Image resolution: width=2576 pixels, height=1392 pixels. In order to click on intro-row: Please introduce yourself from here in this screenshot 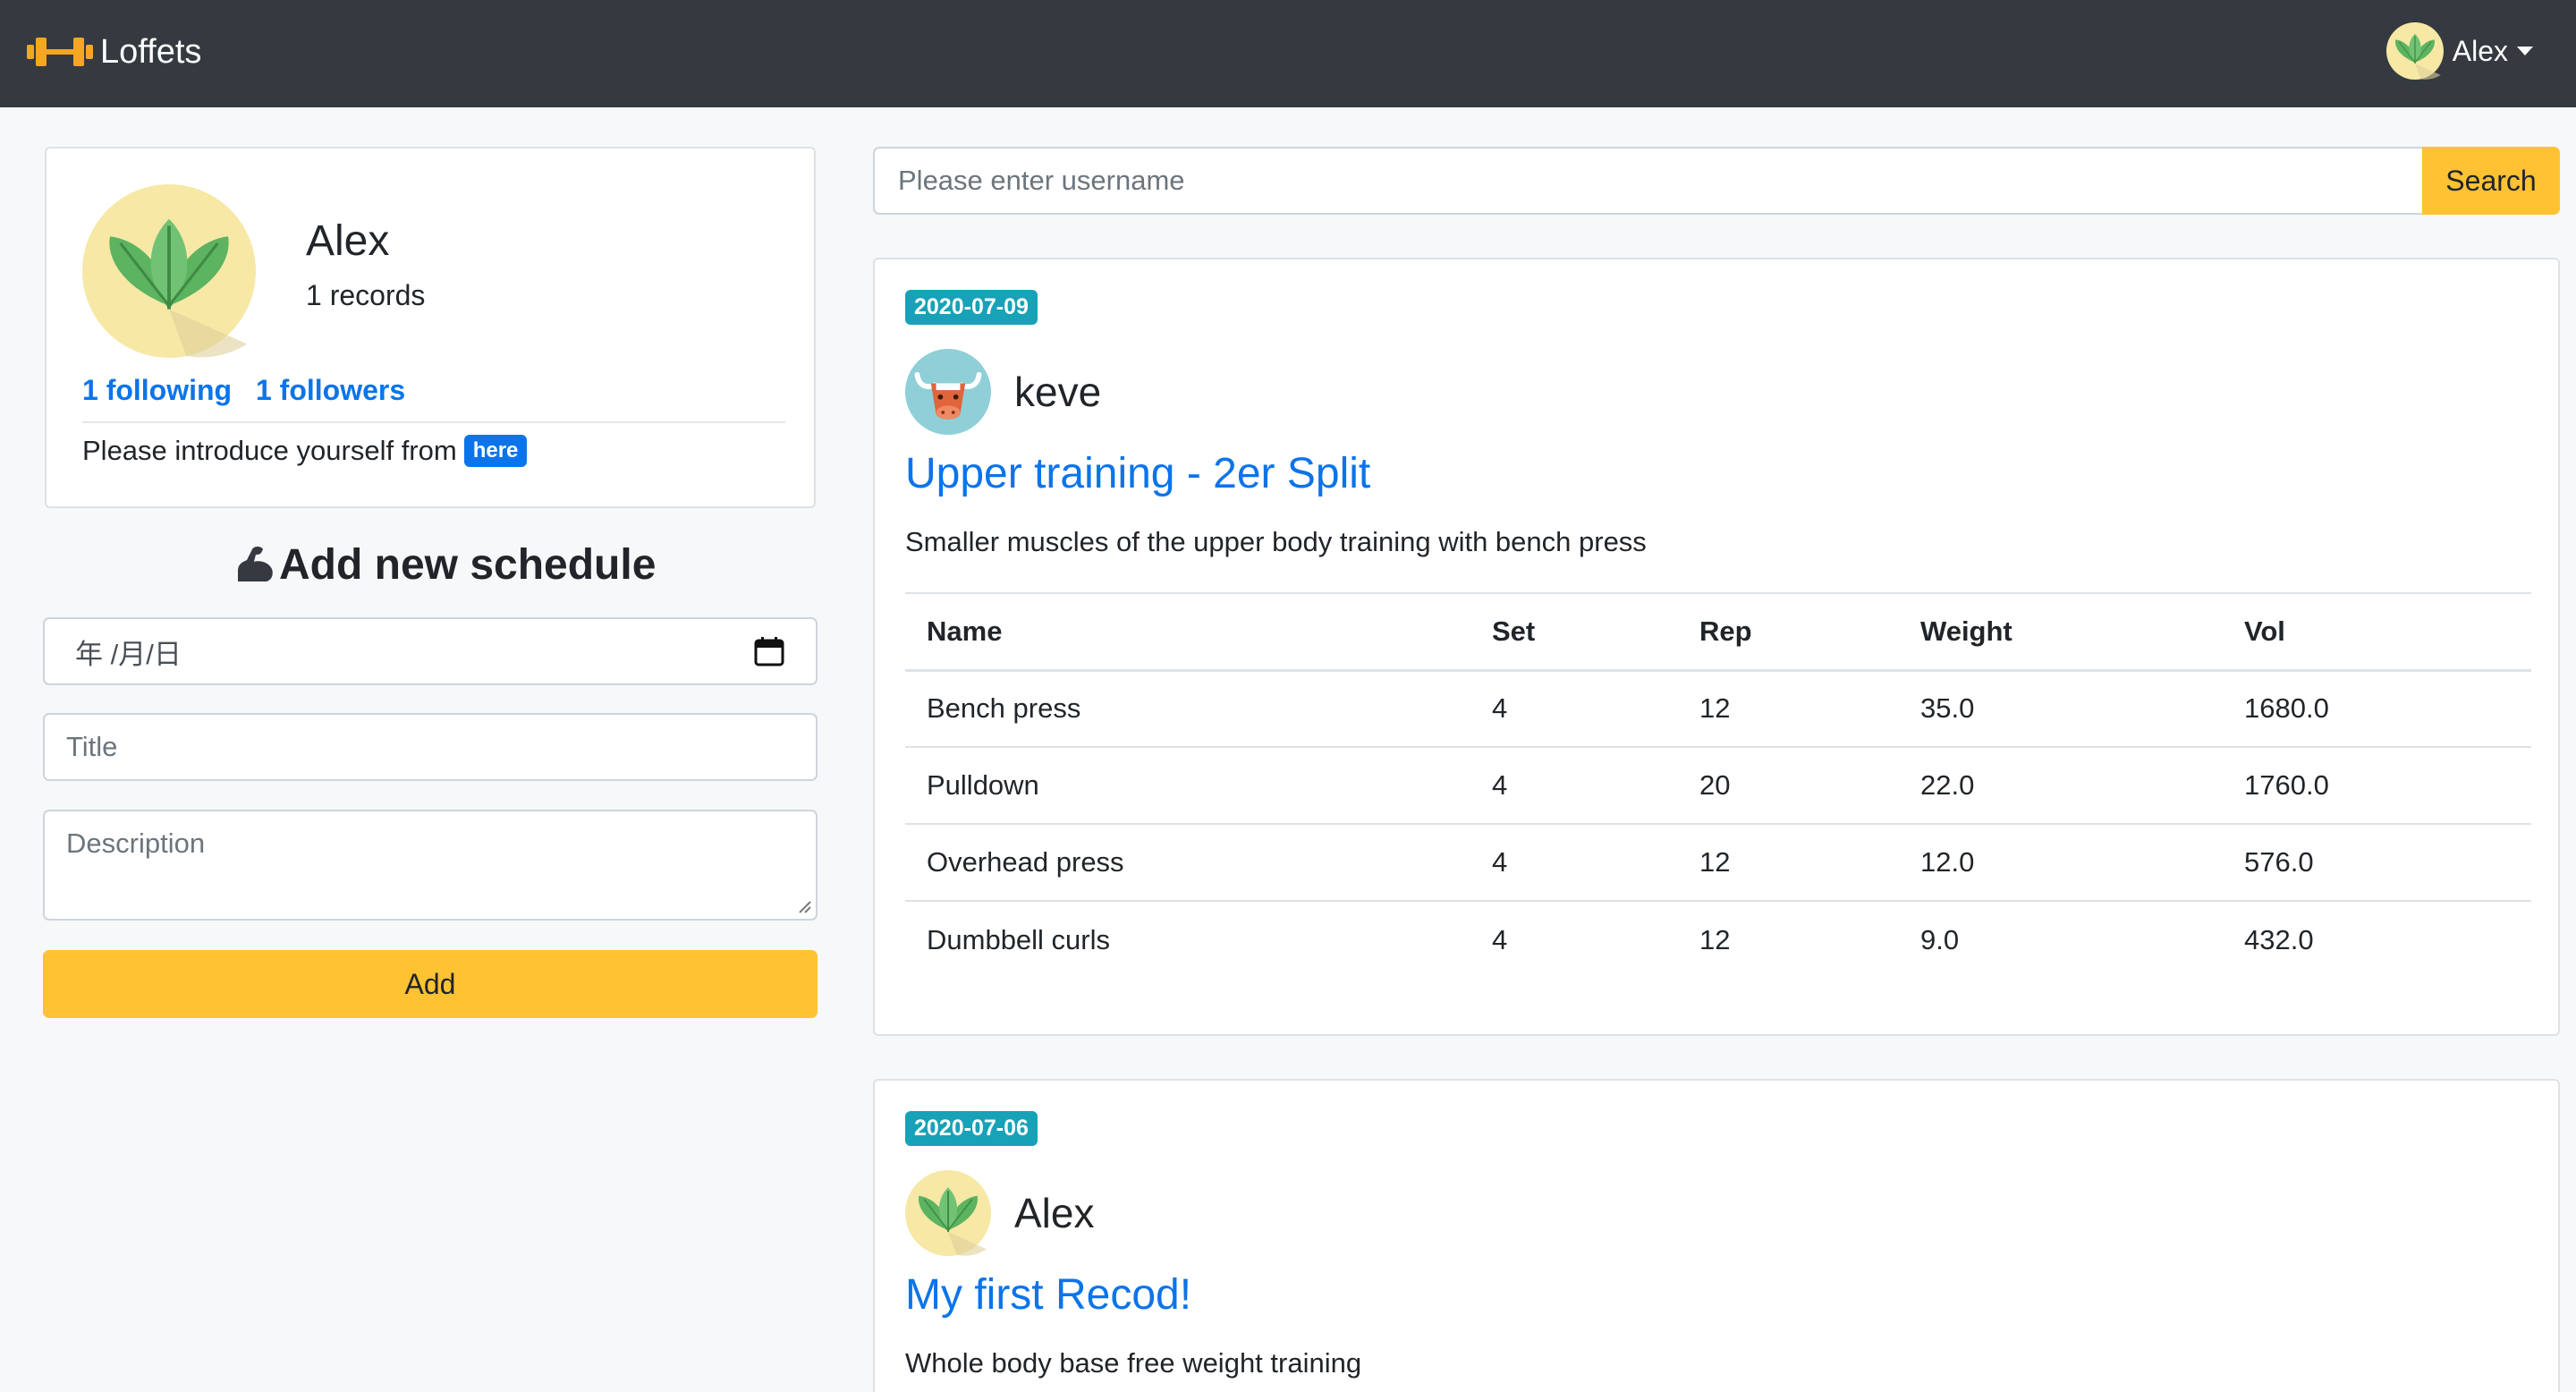, I will do `click(305, 451)`.